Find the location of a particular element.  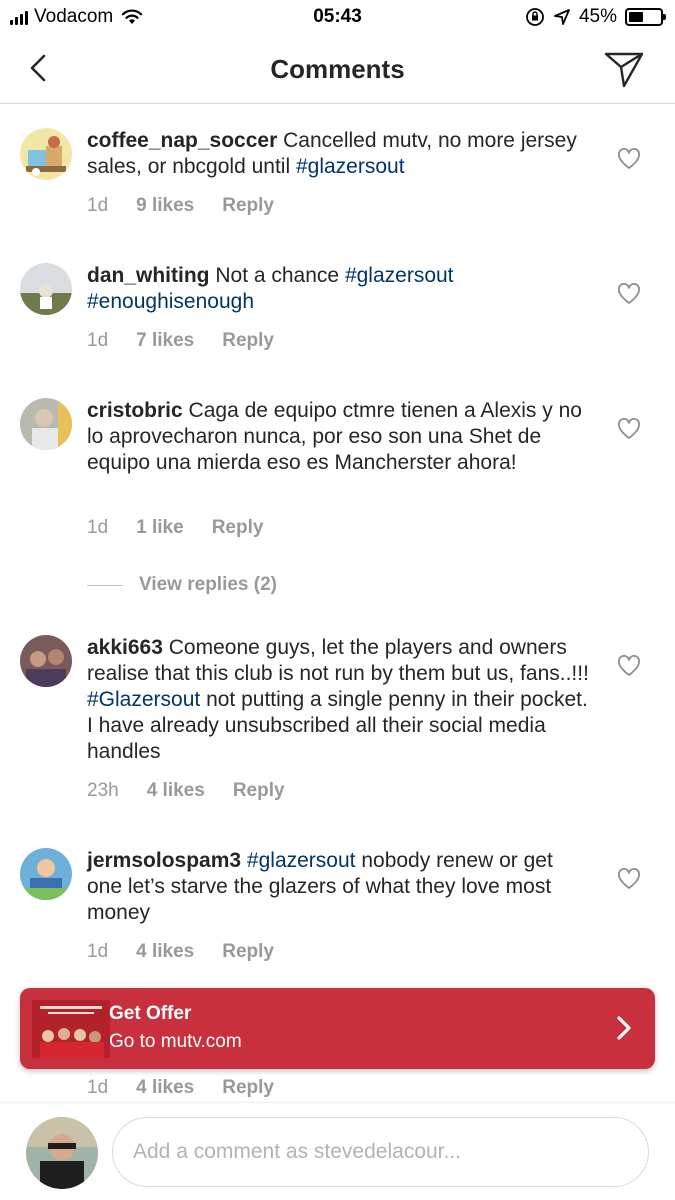

location-icon is located at coordinates (562, 17).